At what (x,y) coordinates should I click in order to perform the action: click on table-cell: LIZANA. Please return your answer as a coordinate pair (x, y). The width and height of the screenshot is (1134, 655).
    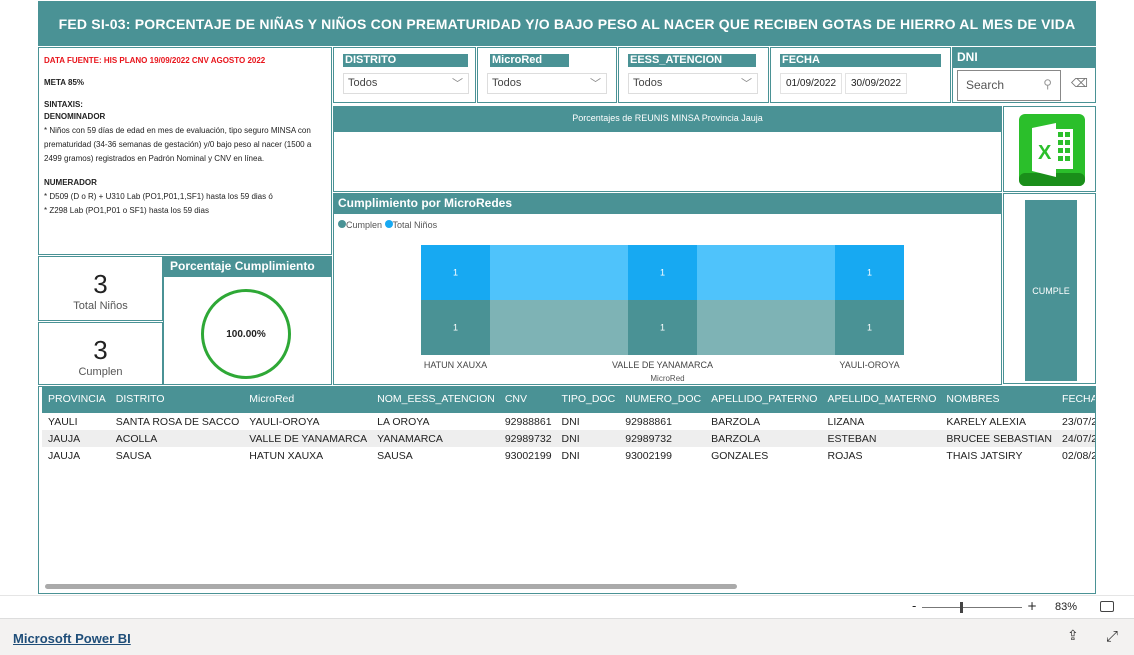
    Looking at the image, I should click on (846, 421).